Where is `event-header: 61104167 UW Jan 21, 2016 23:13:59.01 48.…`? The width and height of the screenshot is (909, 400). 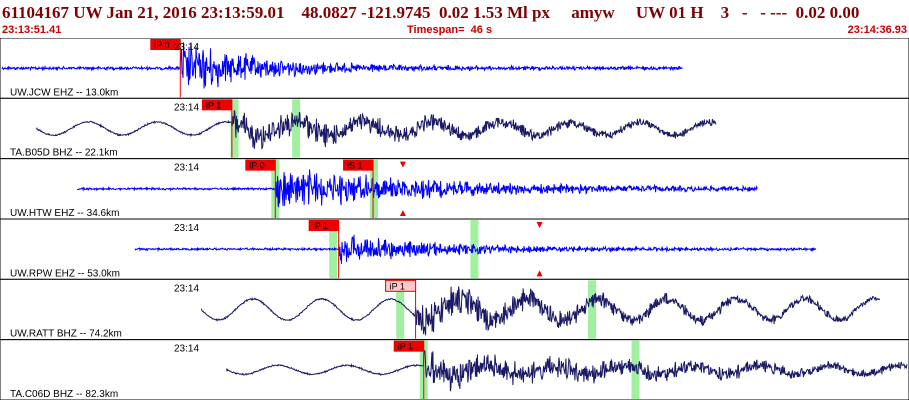
event-header: 61104167 UW Jan 21, 2016 23:13:59.01 48.… is located at coordinates (454, 19).